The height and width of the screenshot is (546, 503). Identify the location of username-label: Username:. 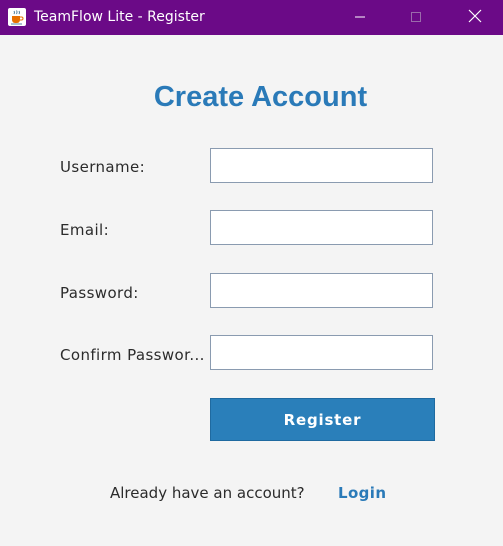
(103, 167).